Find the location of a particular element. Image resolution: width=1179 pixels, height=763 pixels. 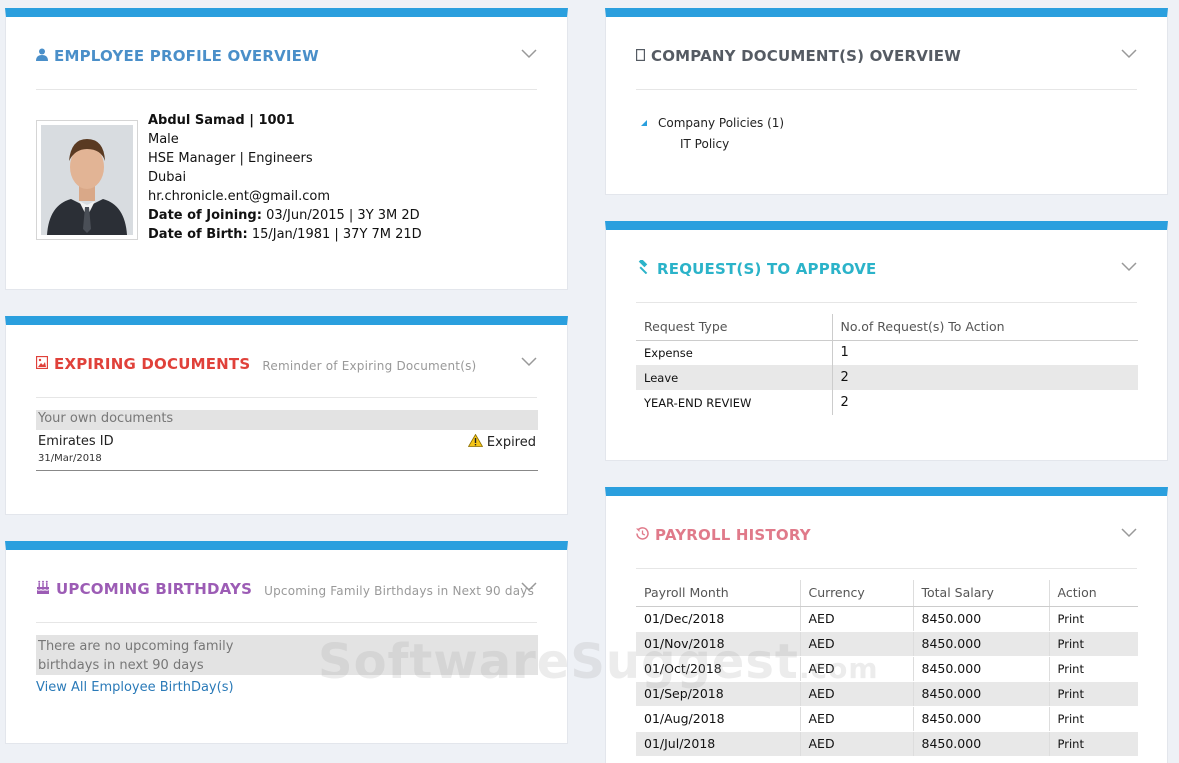

month-cell: 01/Sep/2018 is located at coordinates (718, 694).